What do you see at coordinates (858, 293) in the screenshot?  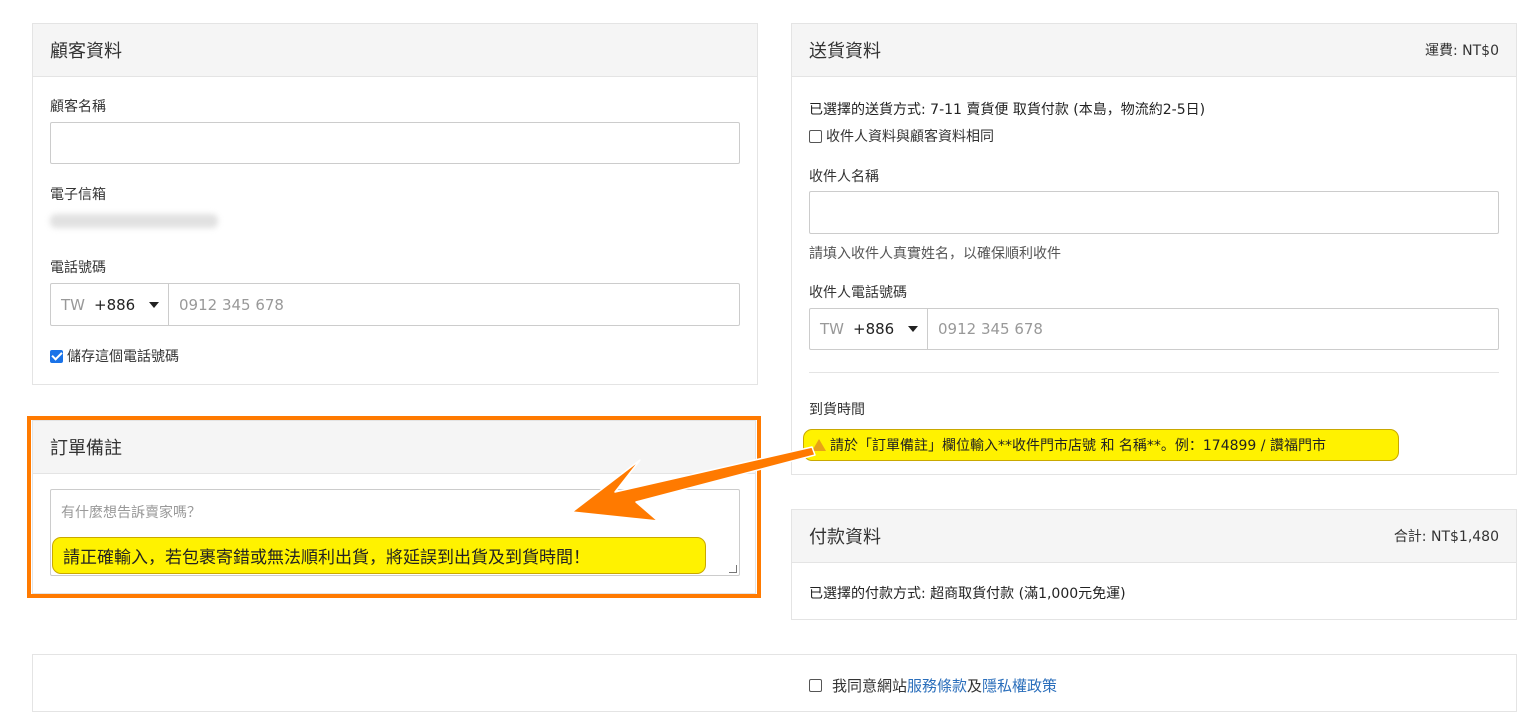 I see `recipient-phone-label: 收件人電話號碼` at bounding box center [858, 293].